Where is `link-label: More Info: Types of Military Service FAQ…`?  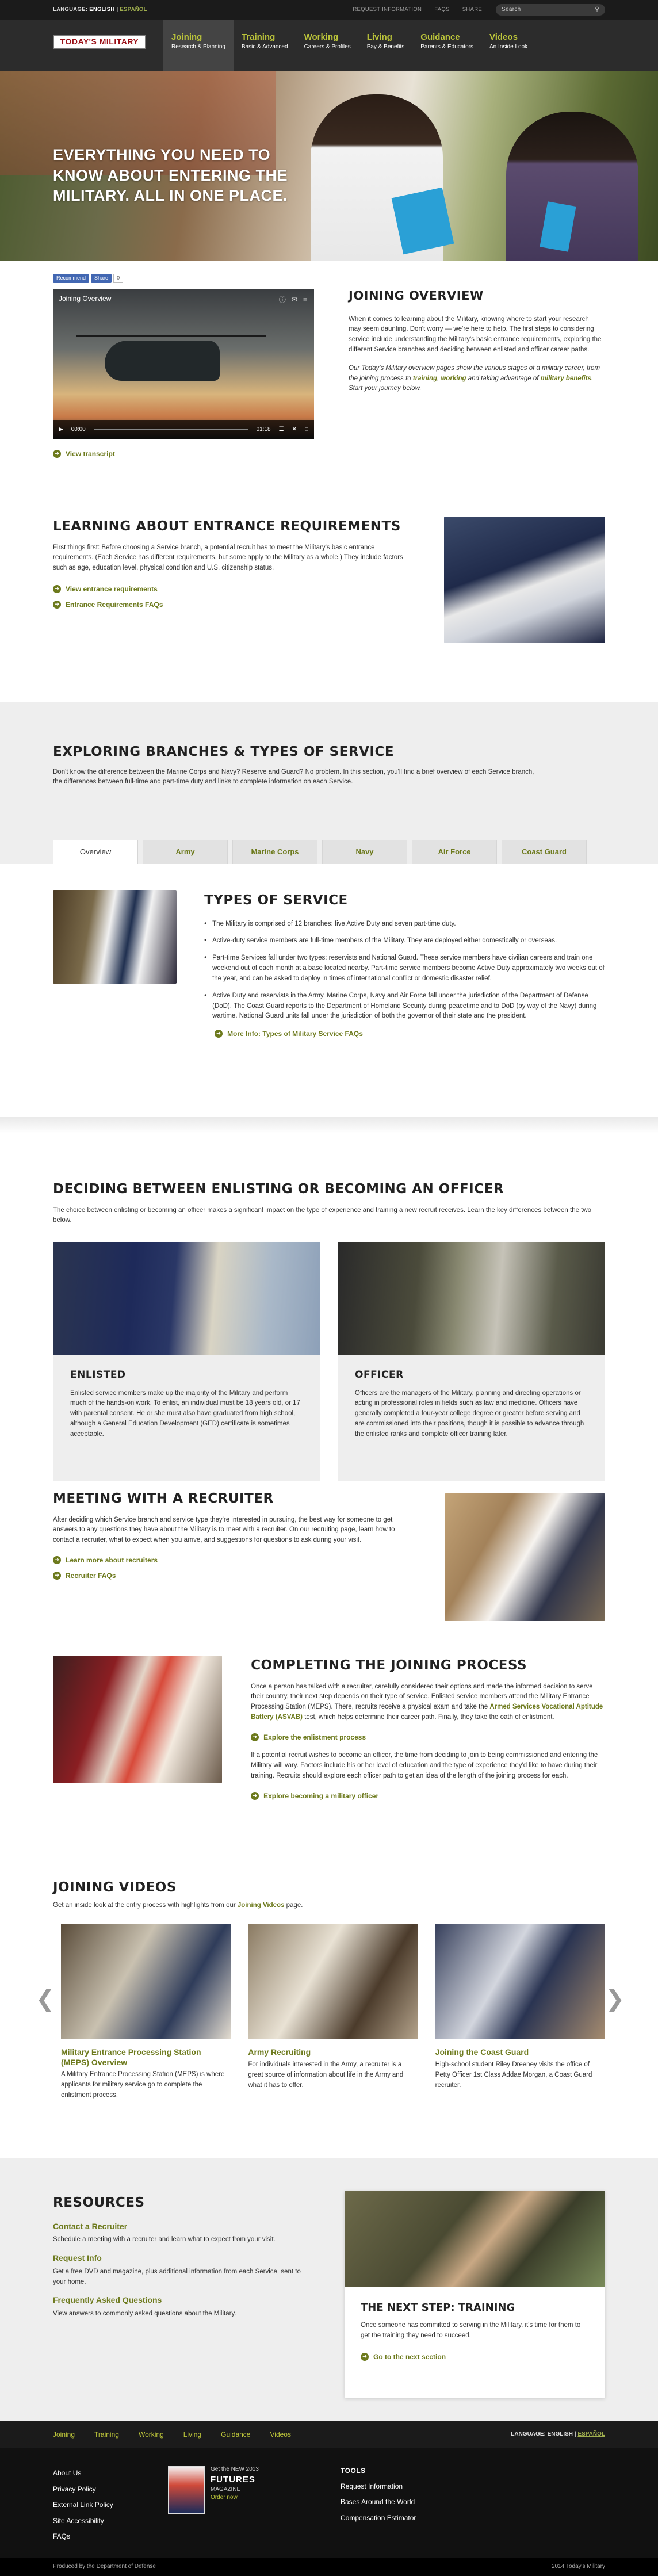 link-label: More Info: Types of Military Service FAQ… is located at coordinates (295, 1034).